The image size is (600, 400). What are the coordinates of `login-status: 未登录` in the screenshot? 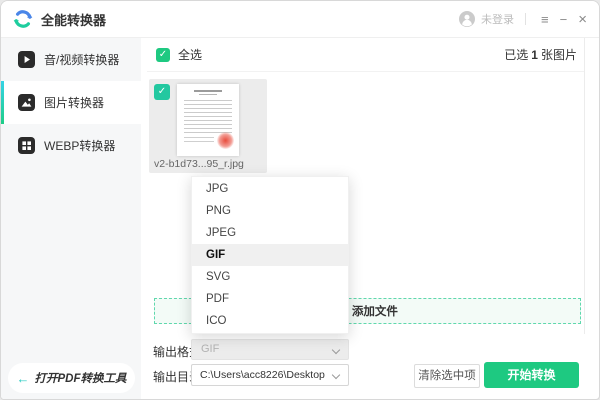 It's located at (497, 19).